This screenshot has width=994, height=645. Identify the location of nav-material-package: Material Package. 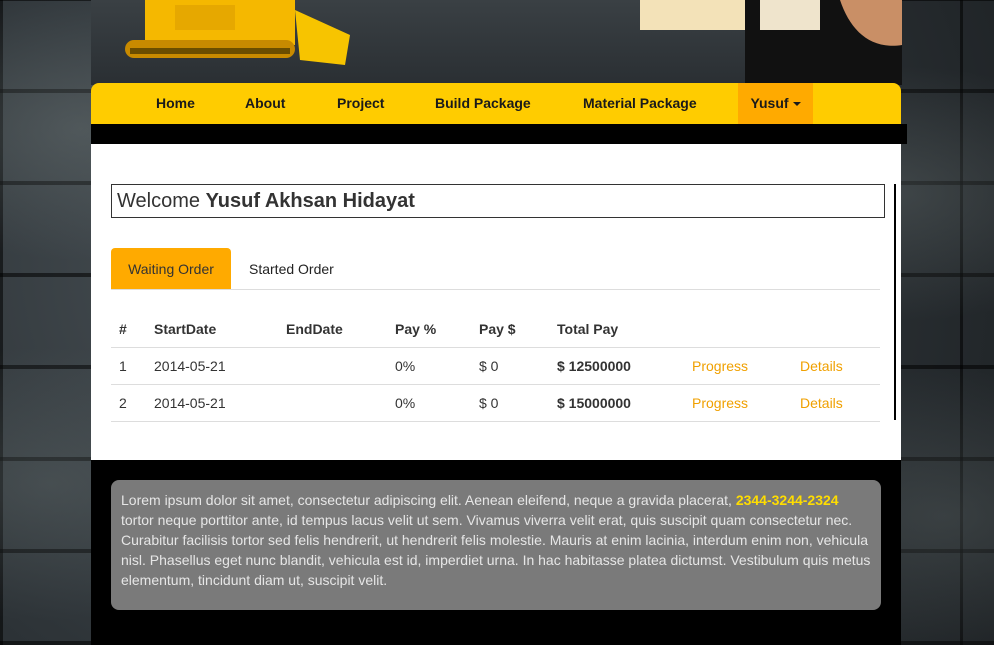
(640, 103).